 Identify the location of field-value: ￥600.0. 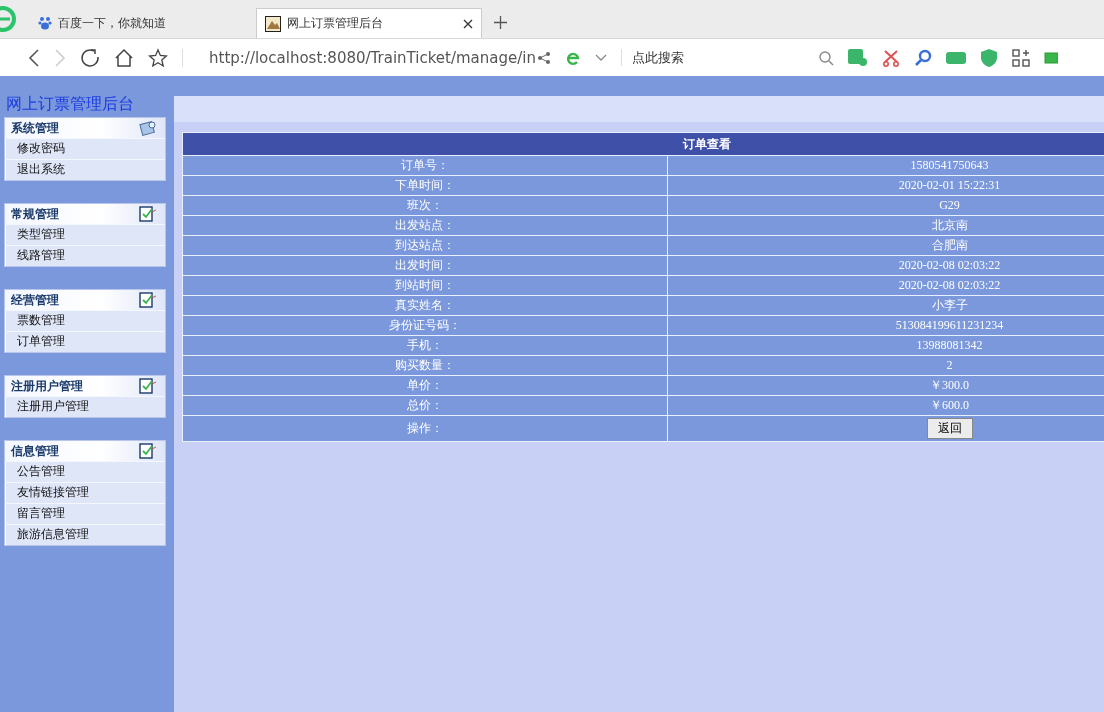
(949, 405).